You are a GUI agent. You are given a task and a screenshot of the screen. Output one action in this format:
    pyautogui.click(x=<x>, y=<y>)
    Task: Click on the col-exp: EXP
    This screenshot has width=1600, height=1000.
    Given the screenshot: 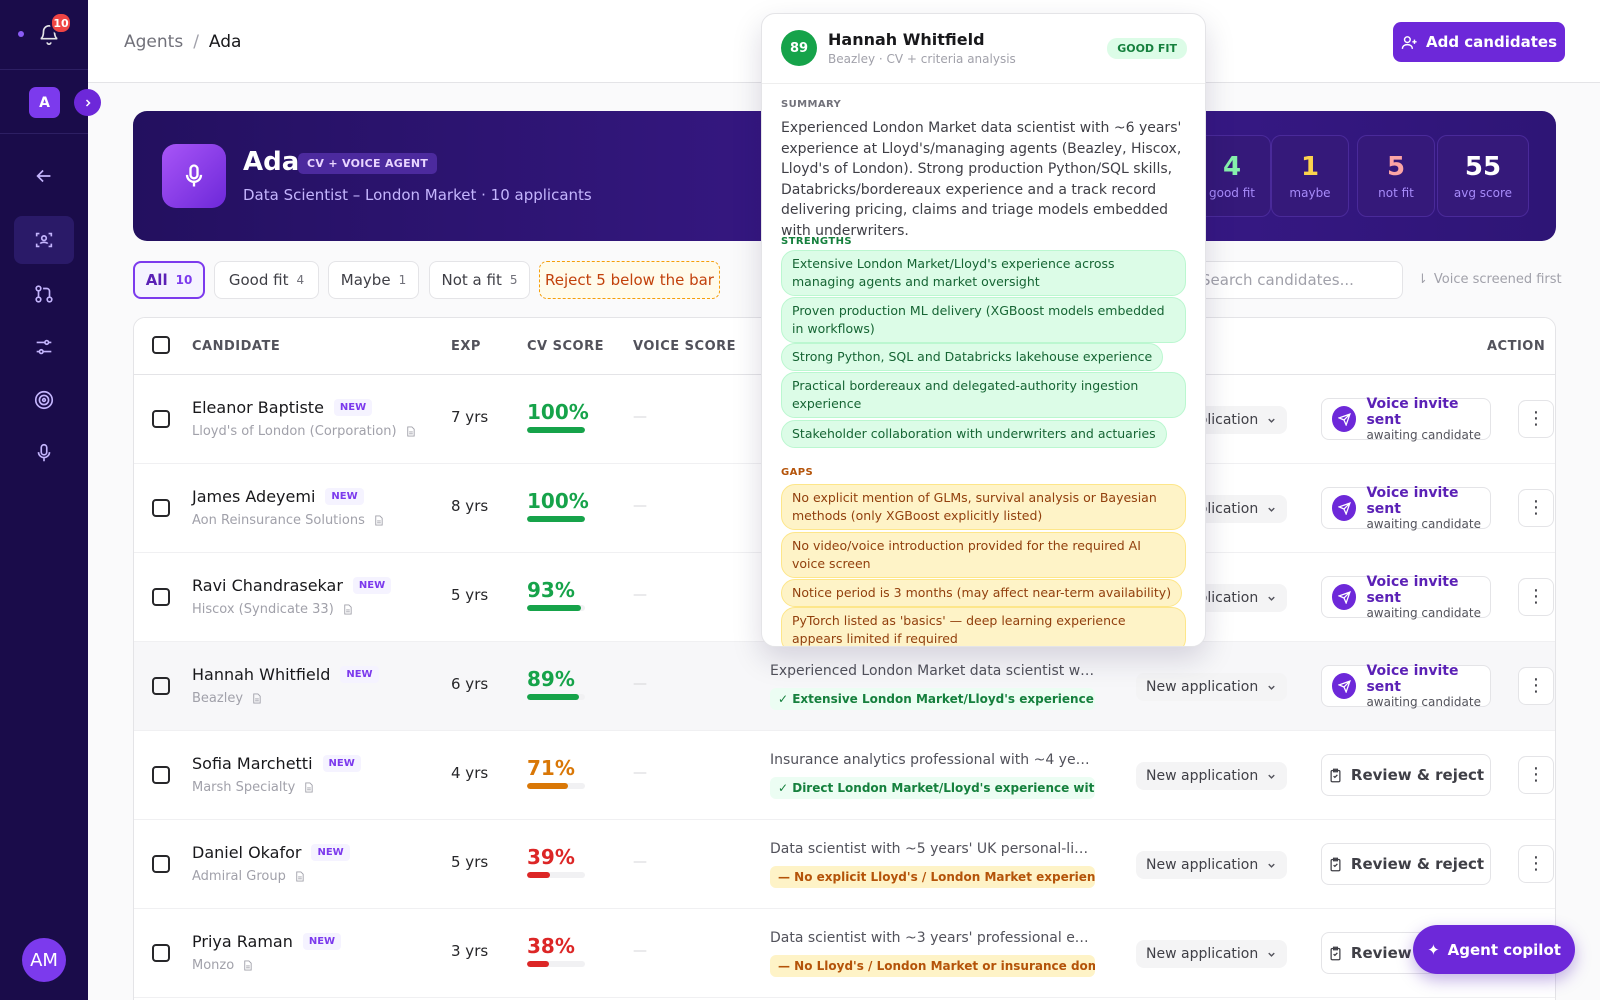 What is the action you would take?
    pyautogui.click(x=466, y=346)
    